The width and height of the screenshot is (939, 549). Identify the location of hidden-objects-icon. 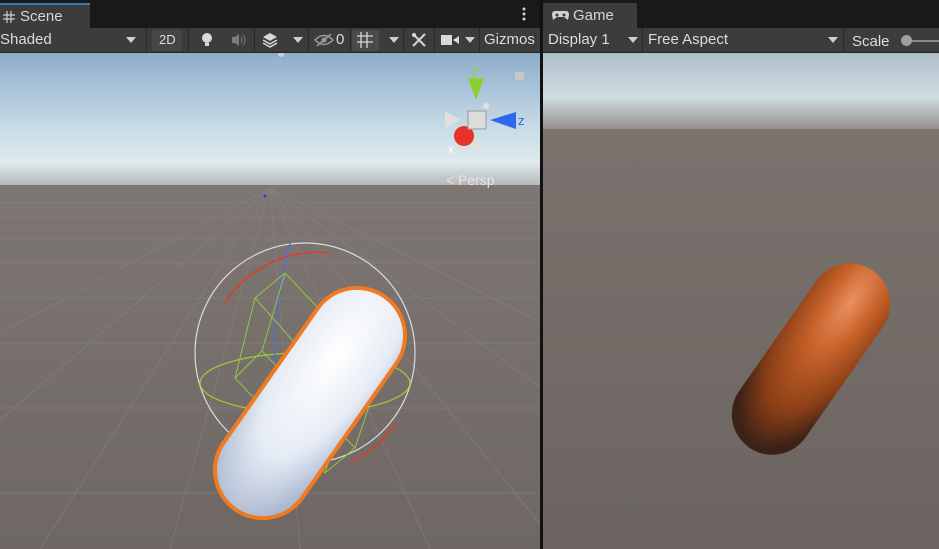
(324, 40).